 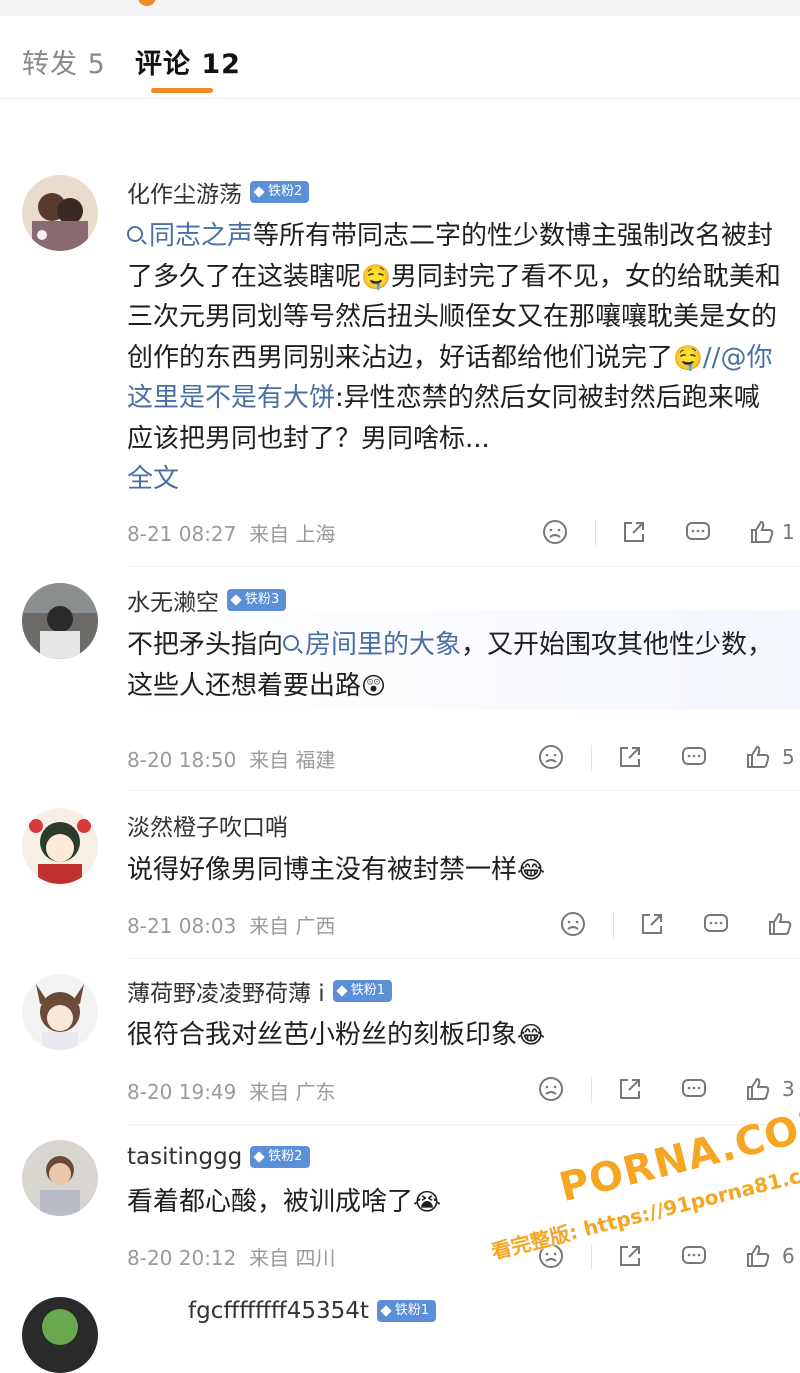 What do you see at coordinates (788, 1256) in the screenshot?
I see `like-count: 6` at bounding box center [788, 1256].